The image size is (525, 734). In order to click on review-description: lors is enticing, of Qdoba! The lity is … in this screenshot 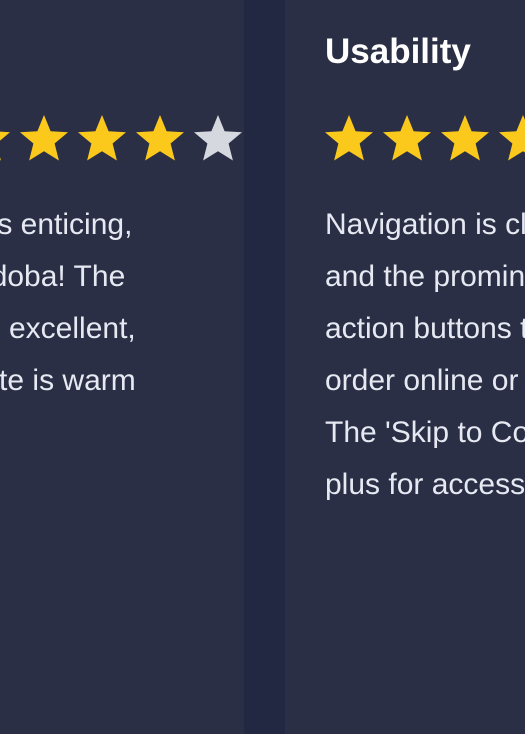, I will do `click(68, 303)`.